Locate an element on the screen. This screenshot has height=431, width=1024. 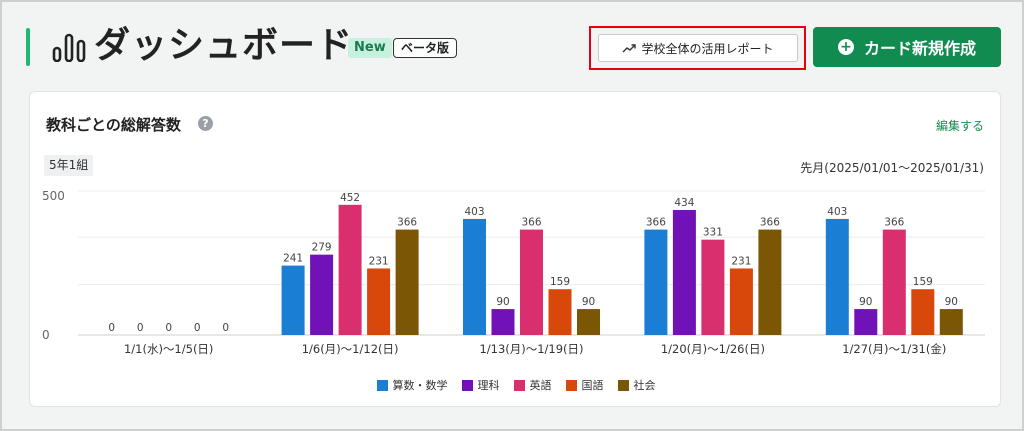
beta-badge: ベータ版 is located at coordinates (425, 48).